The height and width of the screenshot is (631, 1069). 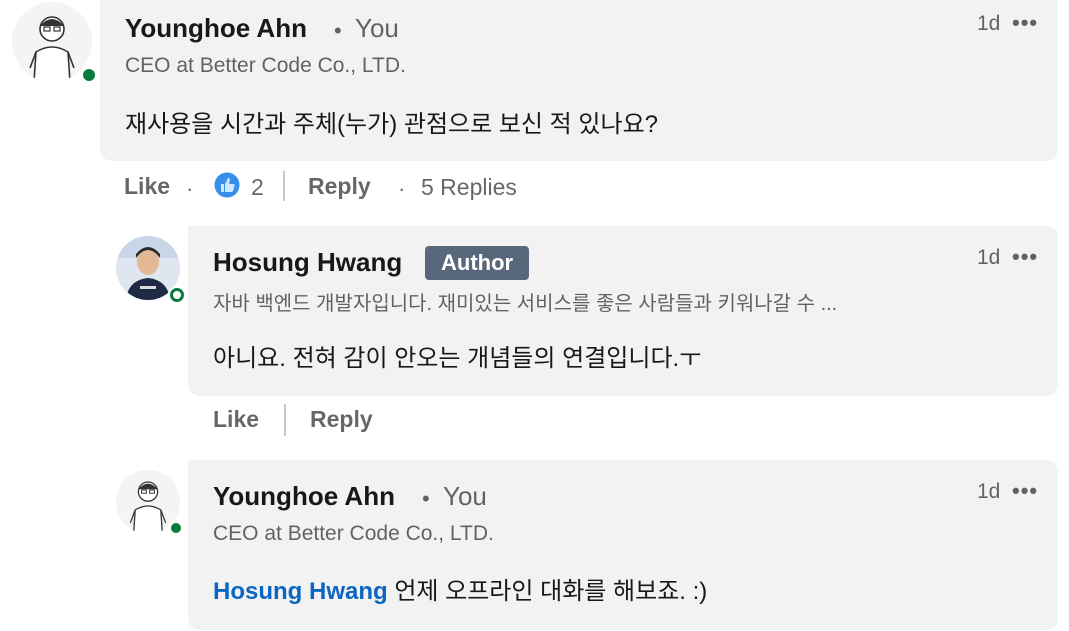 I want to click on author-avatar, so click(x=55, y=43).